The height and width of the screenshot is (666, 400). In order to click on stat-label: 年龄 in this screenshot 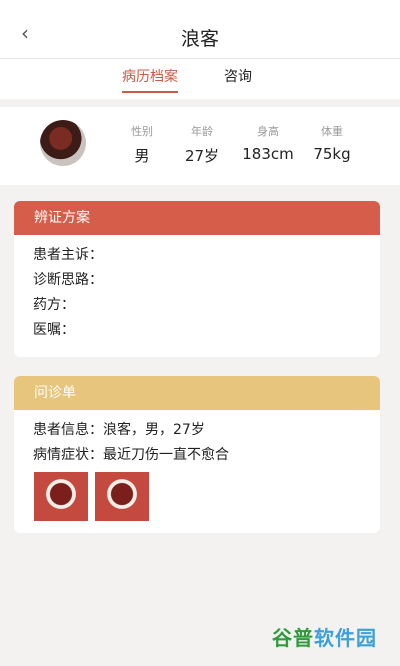, I will do `click(202, 131)`.